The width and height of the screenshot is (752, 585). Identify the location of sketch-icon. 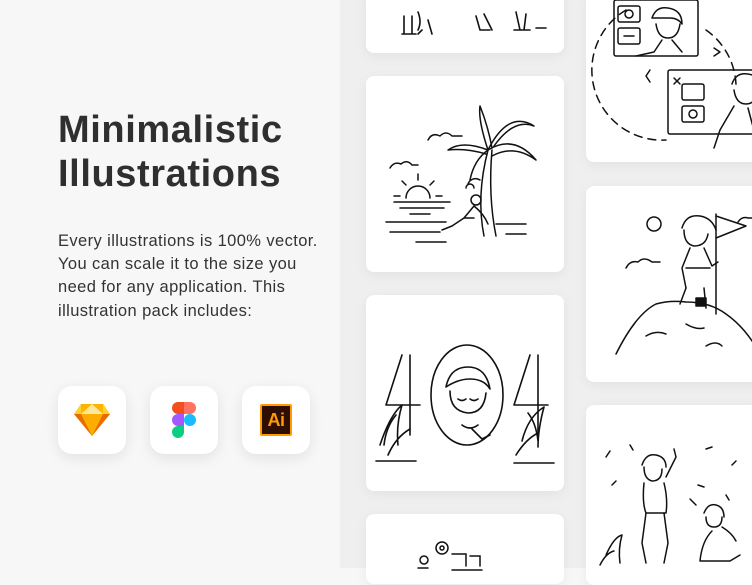
(92, 420).